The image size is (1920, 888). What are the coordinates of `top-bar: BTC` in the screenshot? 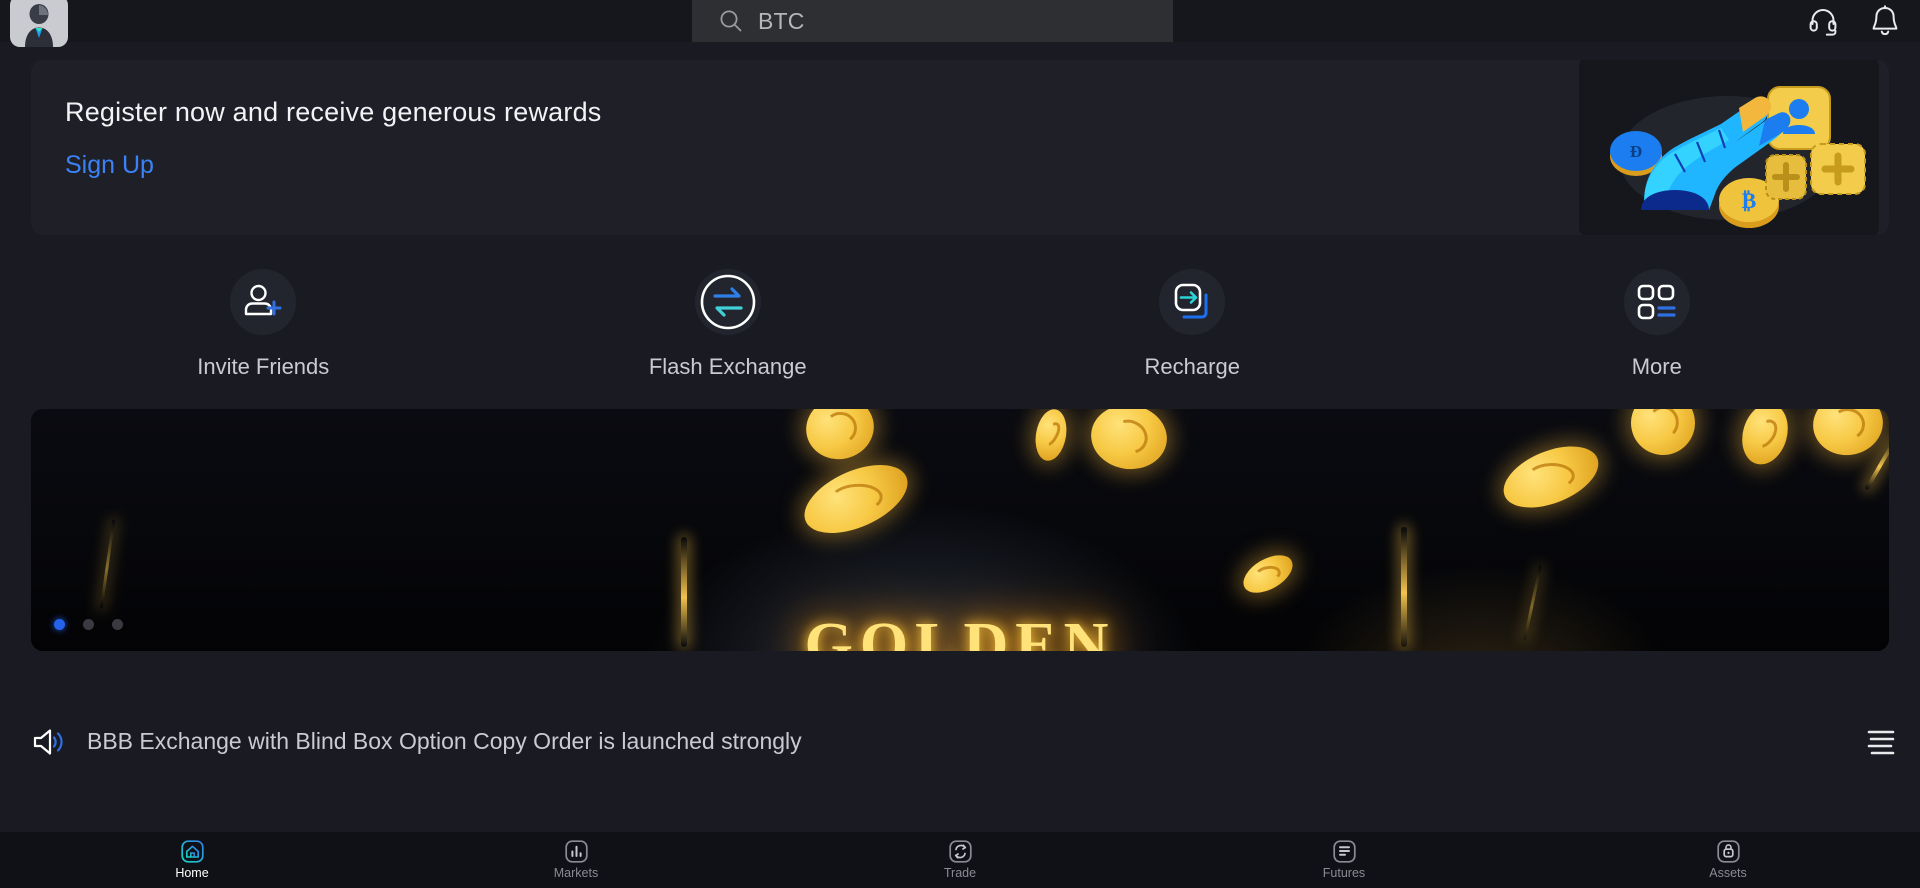 It's located at (960, 23).